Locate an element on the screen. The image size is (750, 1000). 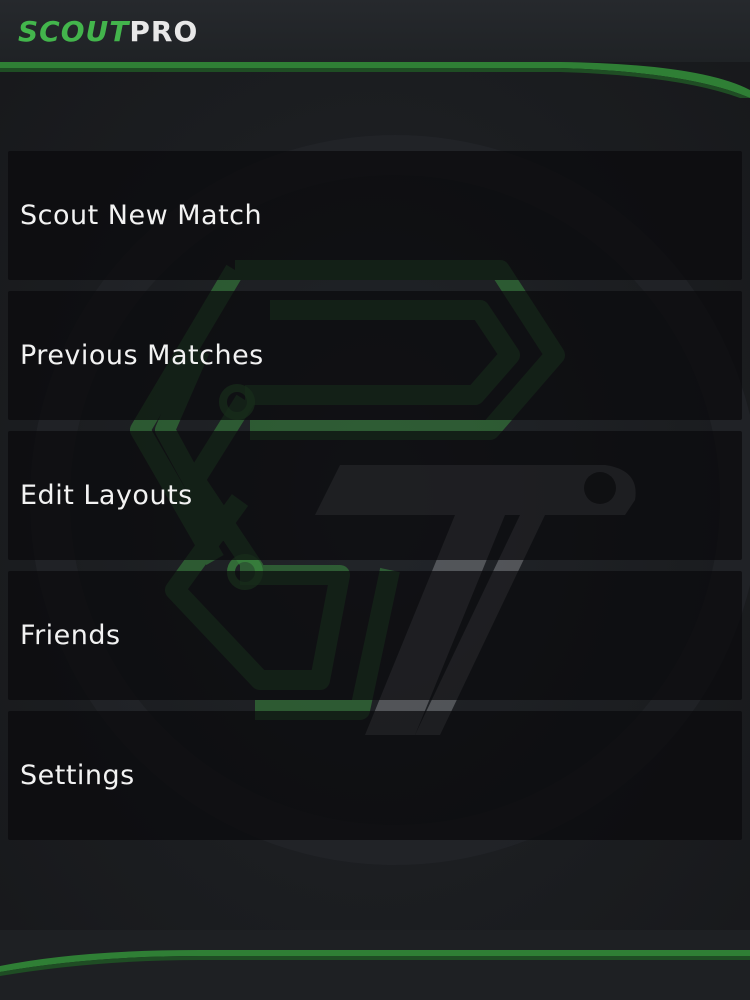
brand-pro: PRO is located at coordinates (164, 31).